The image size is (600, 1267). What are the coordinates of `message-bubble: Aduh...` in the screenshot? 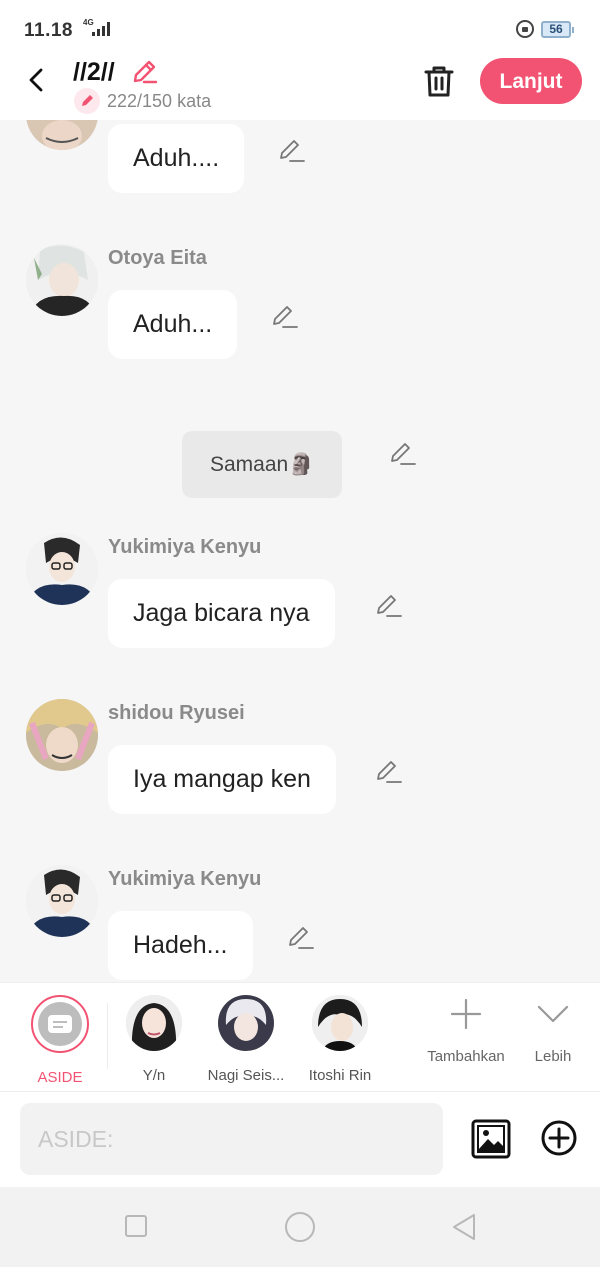 It's located at (173, 324).